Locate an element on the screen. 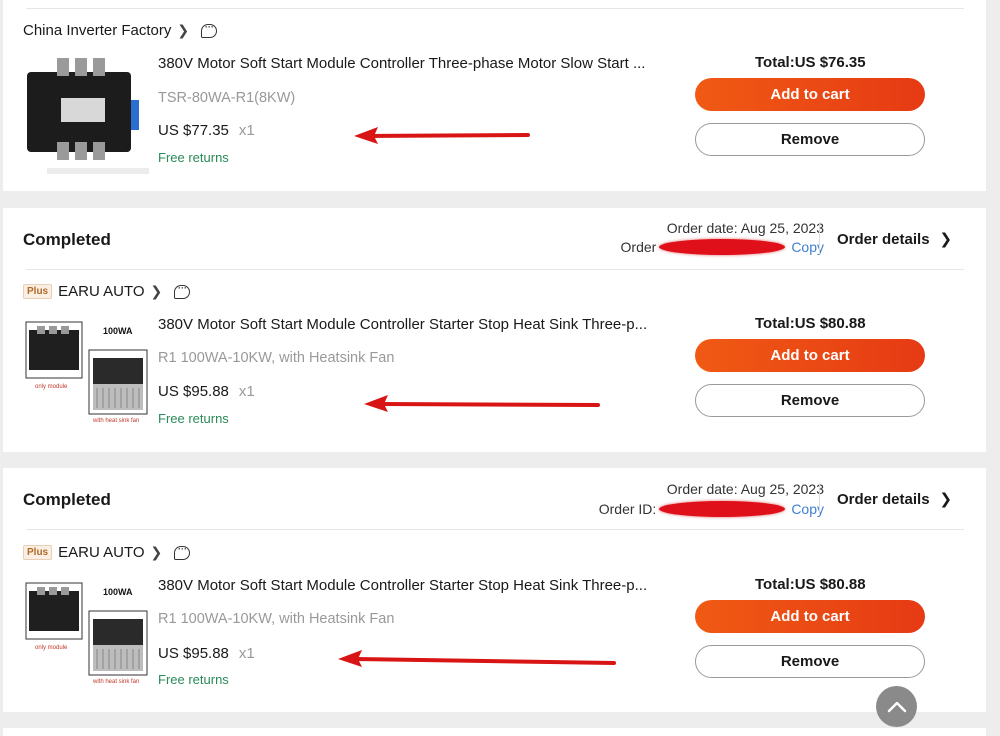 The image size is (1000, 736). product-variant: TSR-80WA-R1(8KW) is located at coordinates (227, 98).